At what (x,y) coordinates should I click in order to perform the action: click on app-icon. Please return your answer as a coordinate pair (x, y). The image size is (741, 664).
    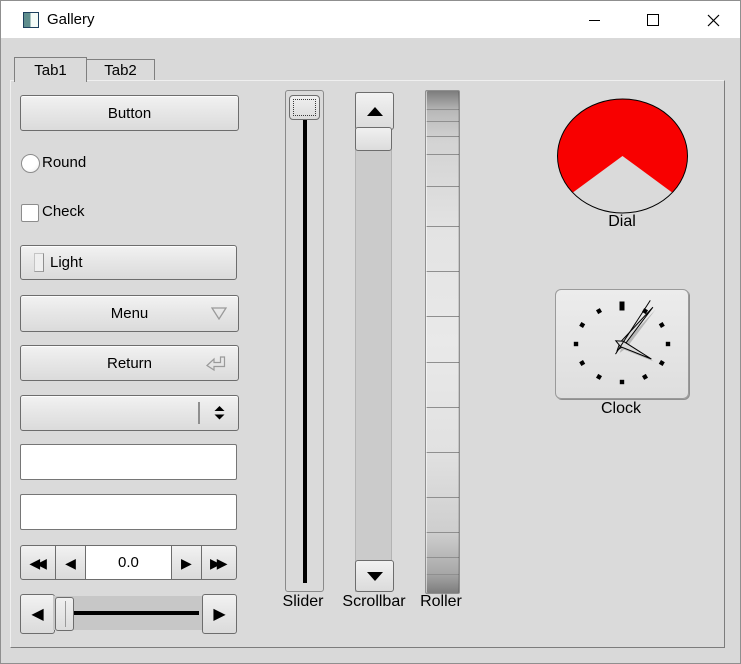
    Looking at the image, I should click on (31, 20).